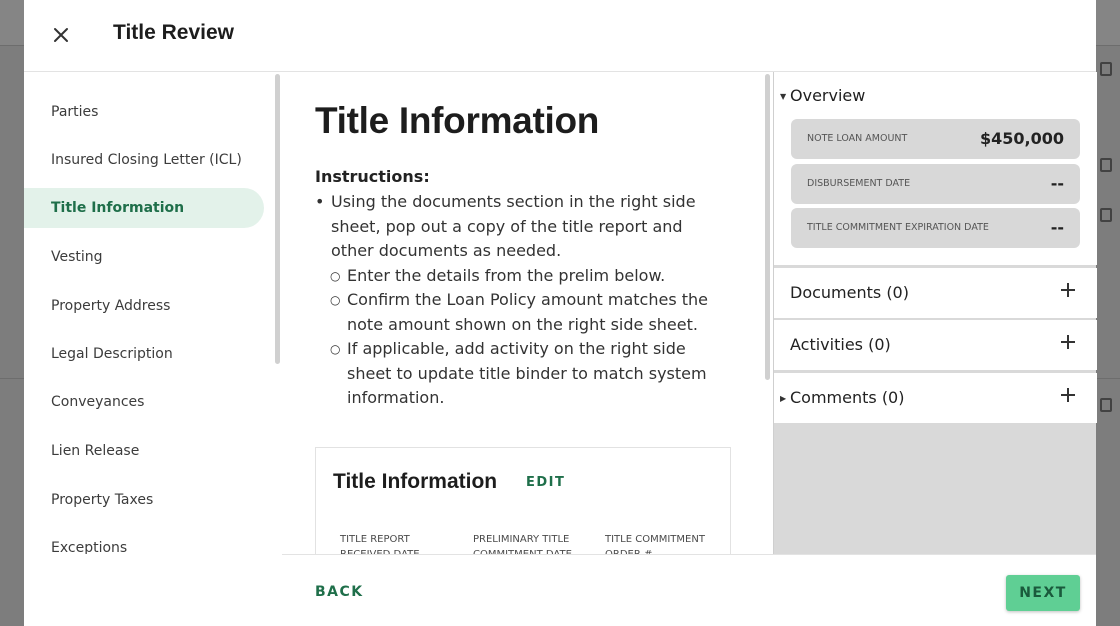 This screenshot has width=1120, height=626. Describe the element at coordinates (935, 293) in the screenshot. I see `documents-section: Documents (0)` at that location.